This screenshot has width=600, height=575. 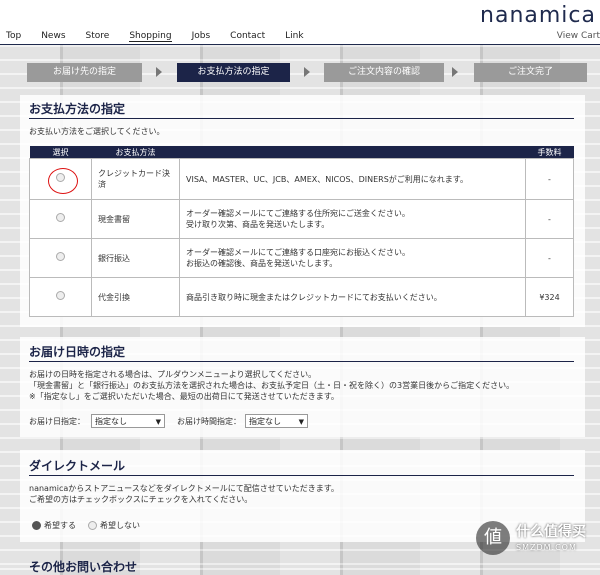 I want to click on delivery-date-select: 指定なし ▼, so click(x=128, y=421).